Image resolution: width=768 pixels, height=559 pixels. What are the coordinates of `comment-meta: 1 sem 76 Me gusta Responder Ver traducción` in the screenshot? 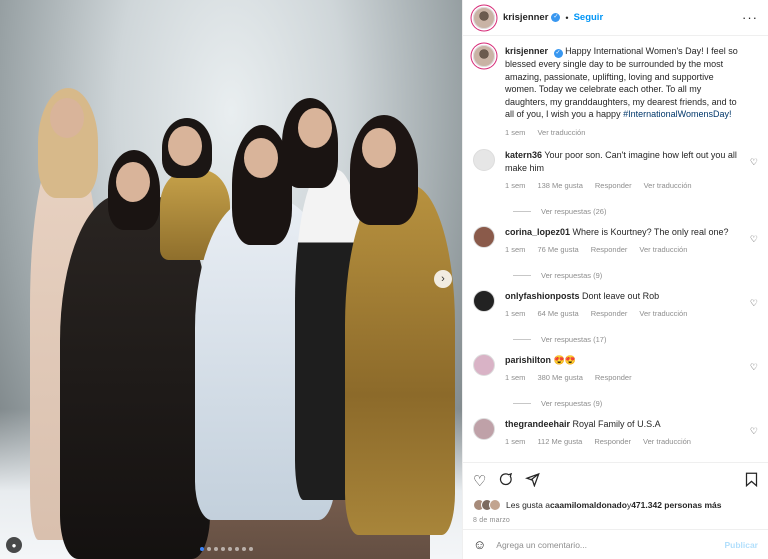 It's located at (623, 250).